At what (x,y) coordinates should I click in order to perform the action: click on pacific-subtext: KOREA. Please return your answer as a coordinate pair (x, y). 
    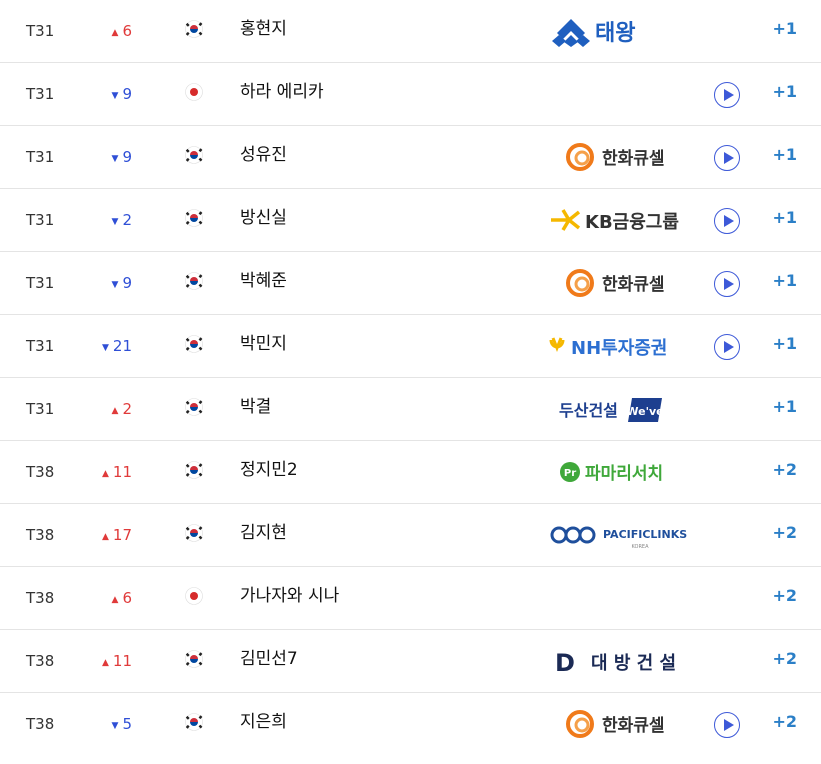
    Looking at the image, I should click on (641, 547).